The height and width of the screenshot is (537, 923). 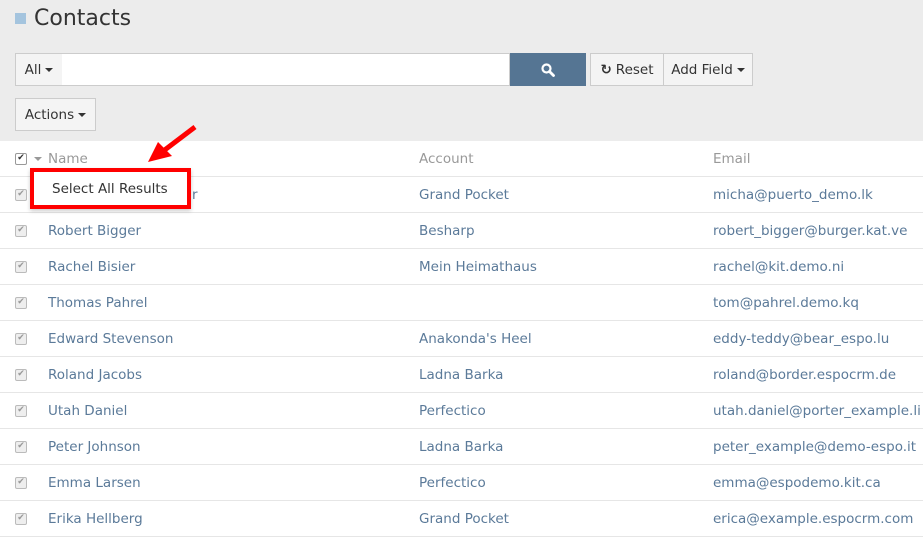 What do you see at coordinates (817, 411) in the screenshot?
I see `email-link: utah.daniel@porter_example.li` at bounding box center [817, 411].